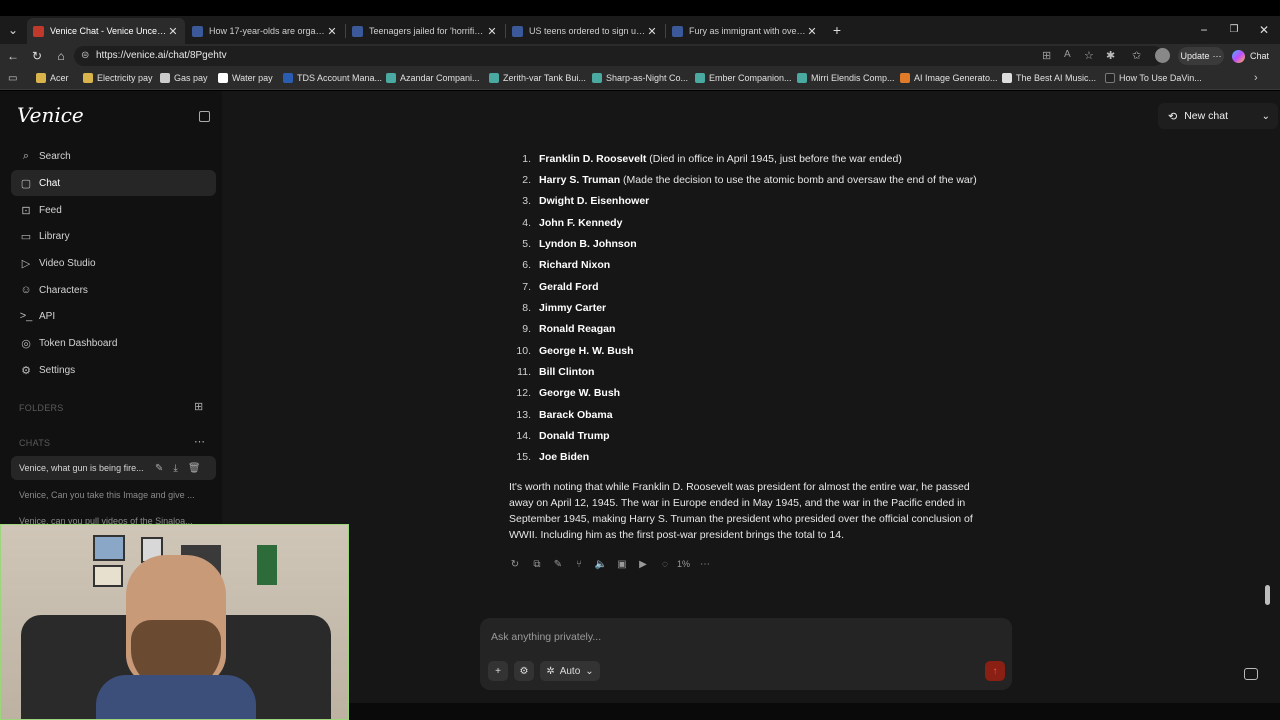  I want to click on home-icon: ⌂, so click(61, 56).